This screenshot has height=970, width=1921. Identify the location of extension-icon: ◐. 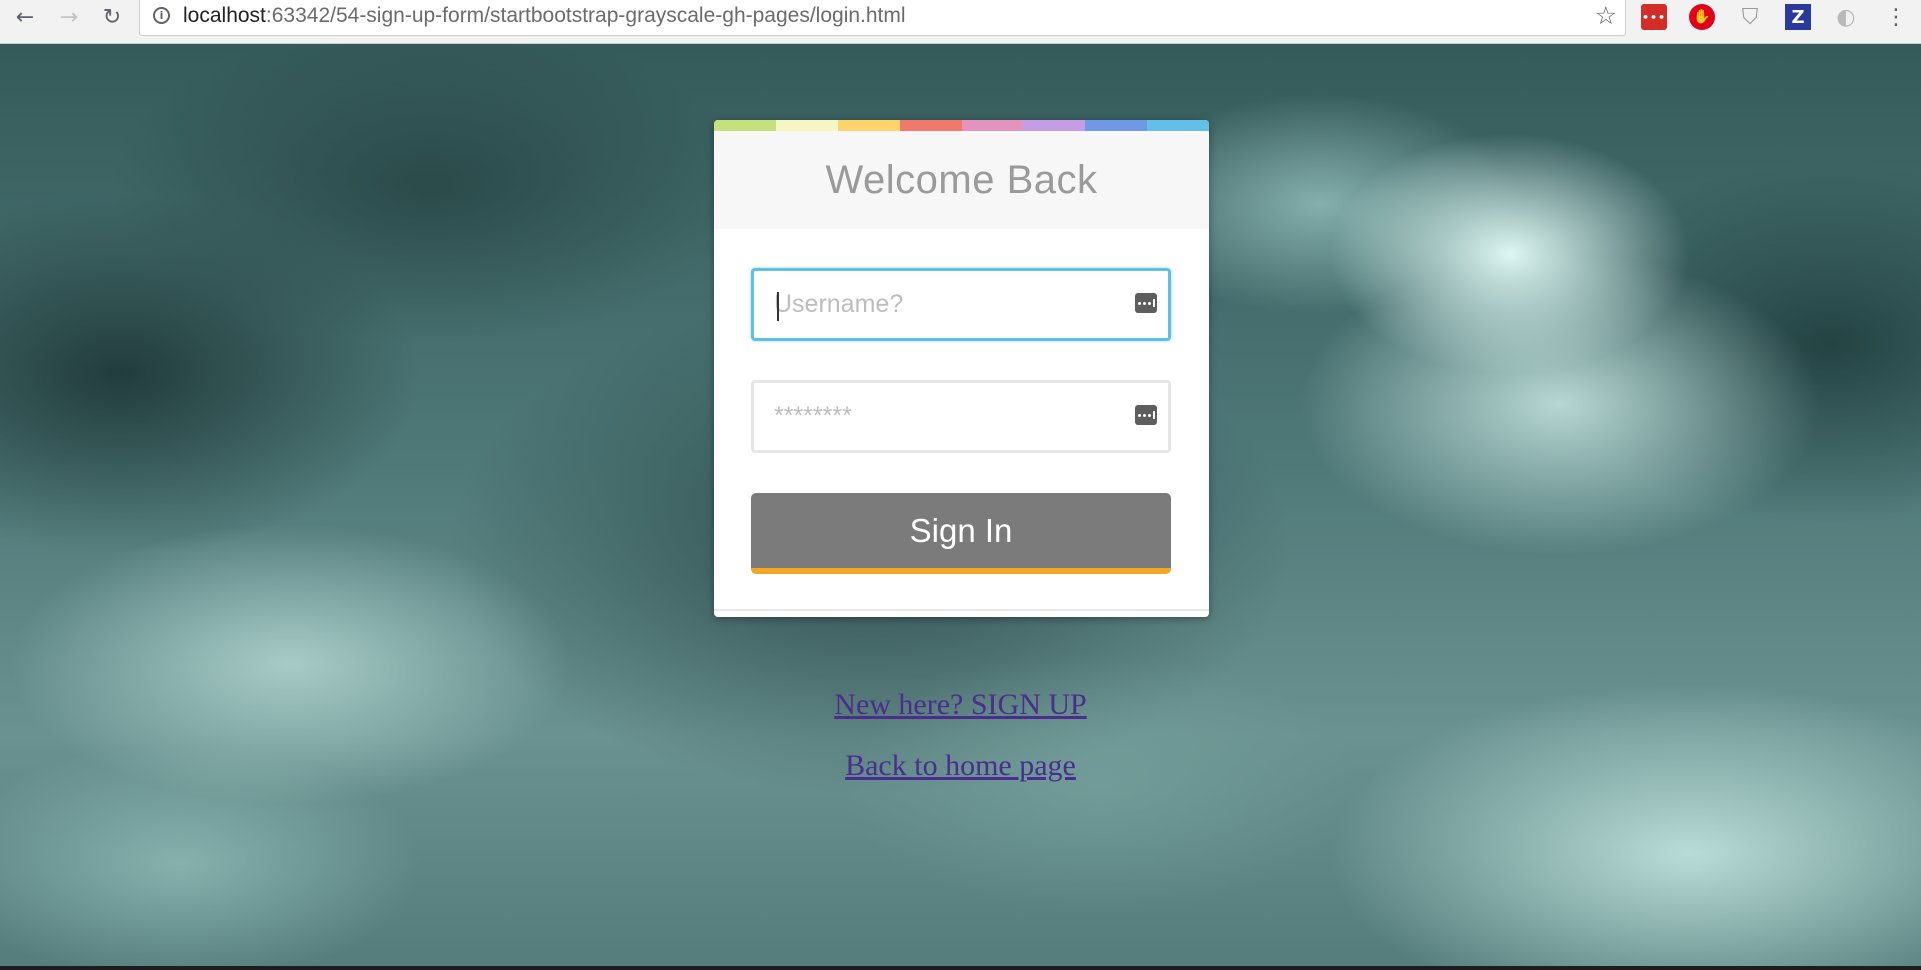
(1846, 17).